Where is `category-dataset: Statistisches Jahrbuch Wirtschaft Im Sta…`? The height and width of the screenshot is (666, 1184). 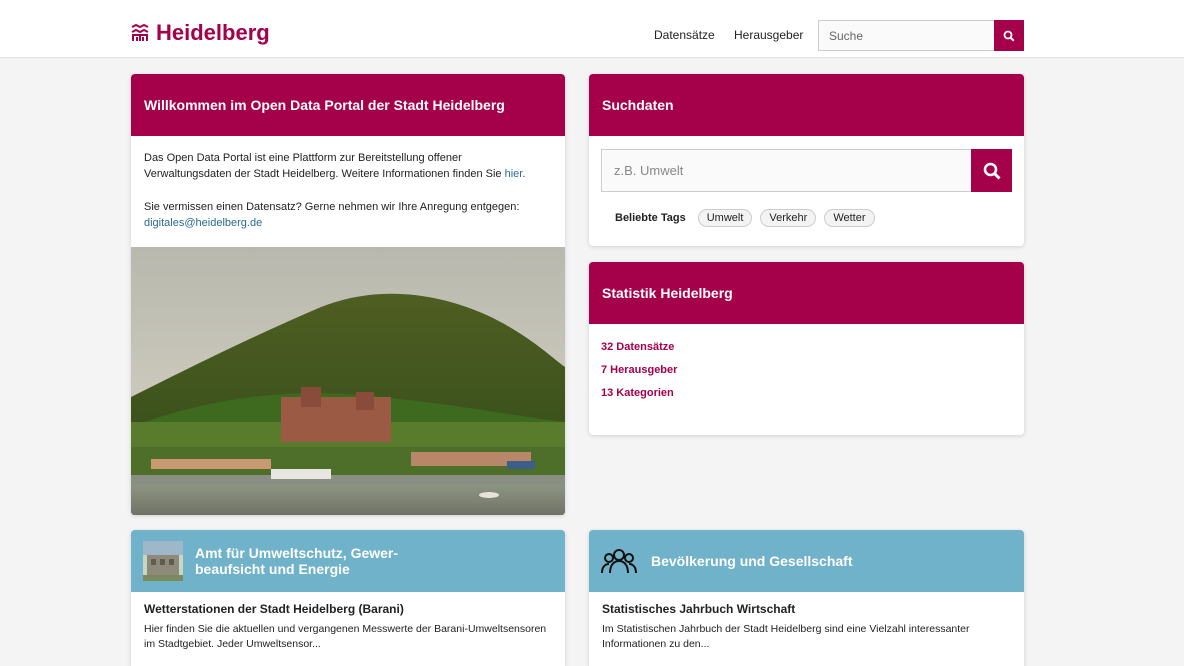 category-dataset: Statistisches Jahrbuch Wirtschaft Im Sta… is located at coordinates (806, 622).